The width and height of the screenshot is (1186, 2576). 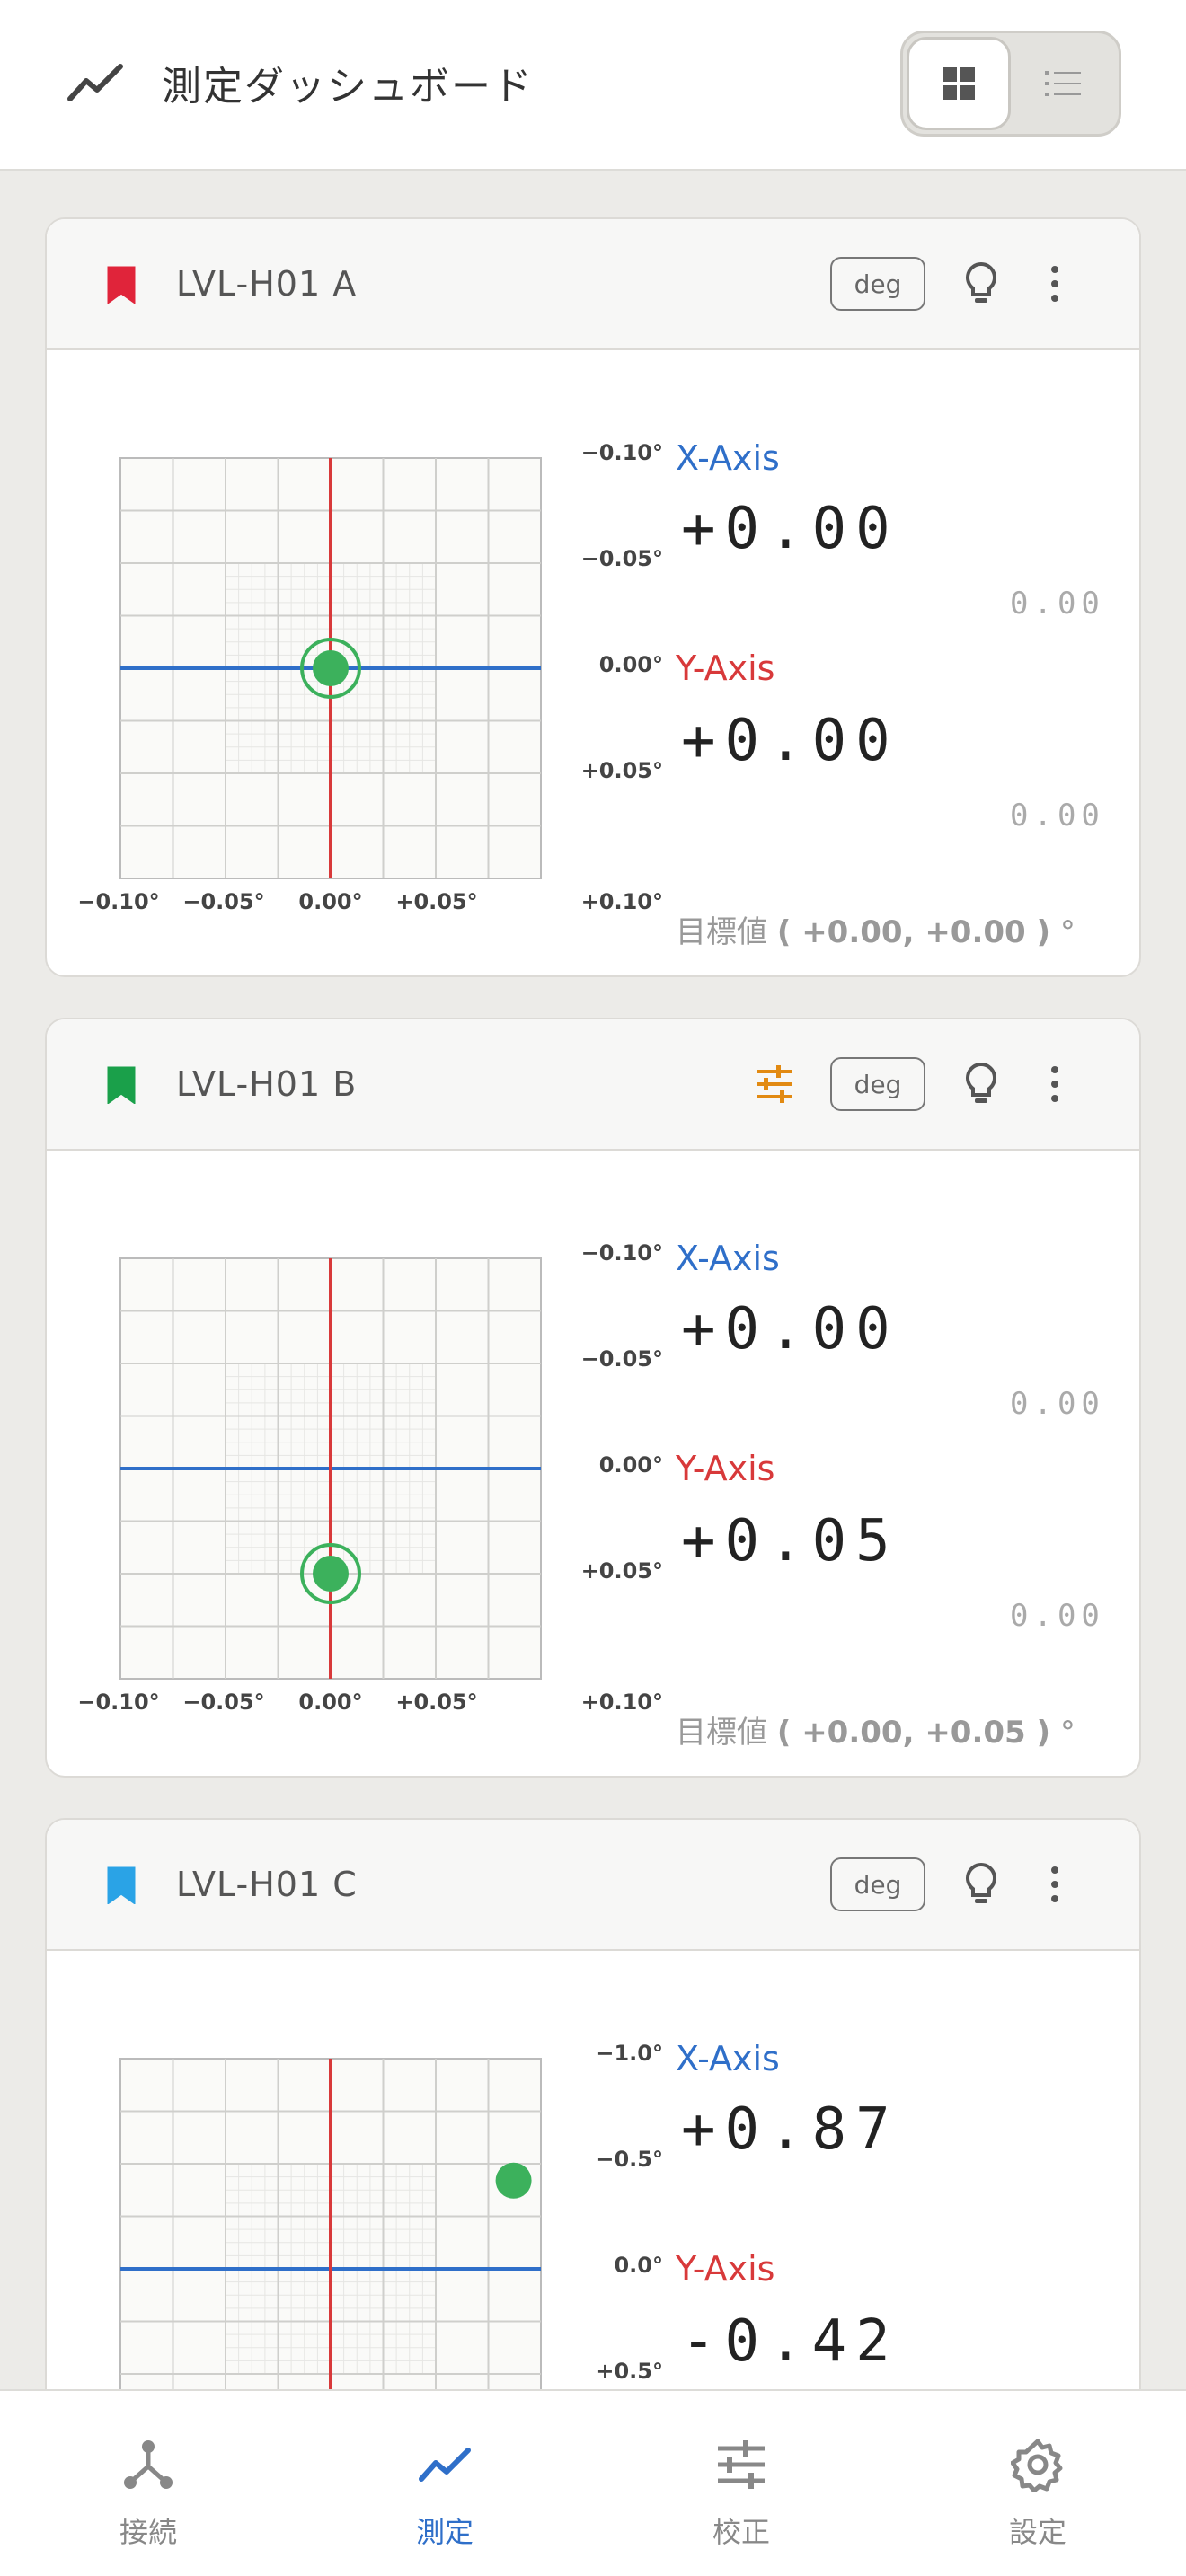 I want to click on connection-icon, so click(x=148, y=2464).